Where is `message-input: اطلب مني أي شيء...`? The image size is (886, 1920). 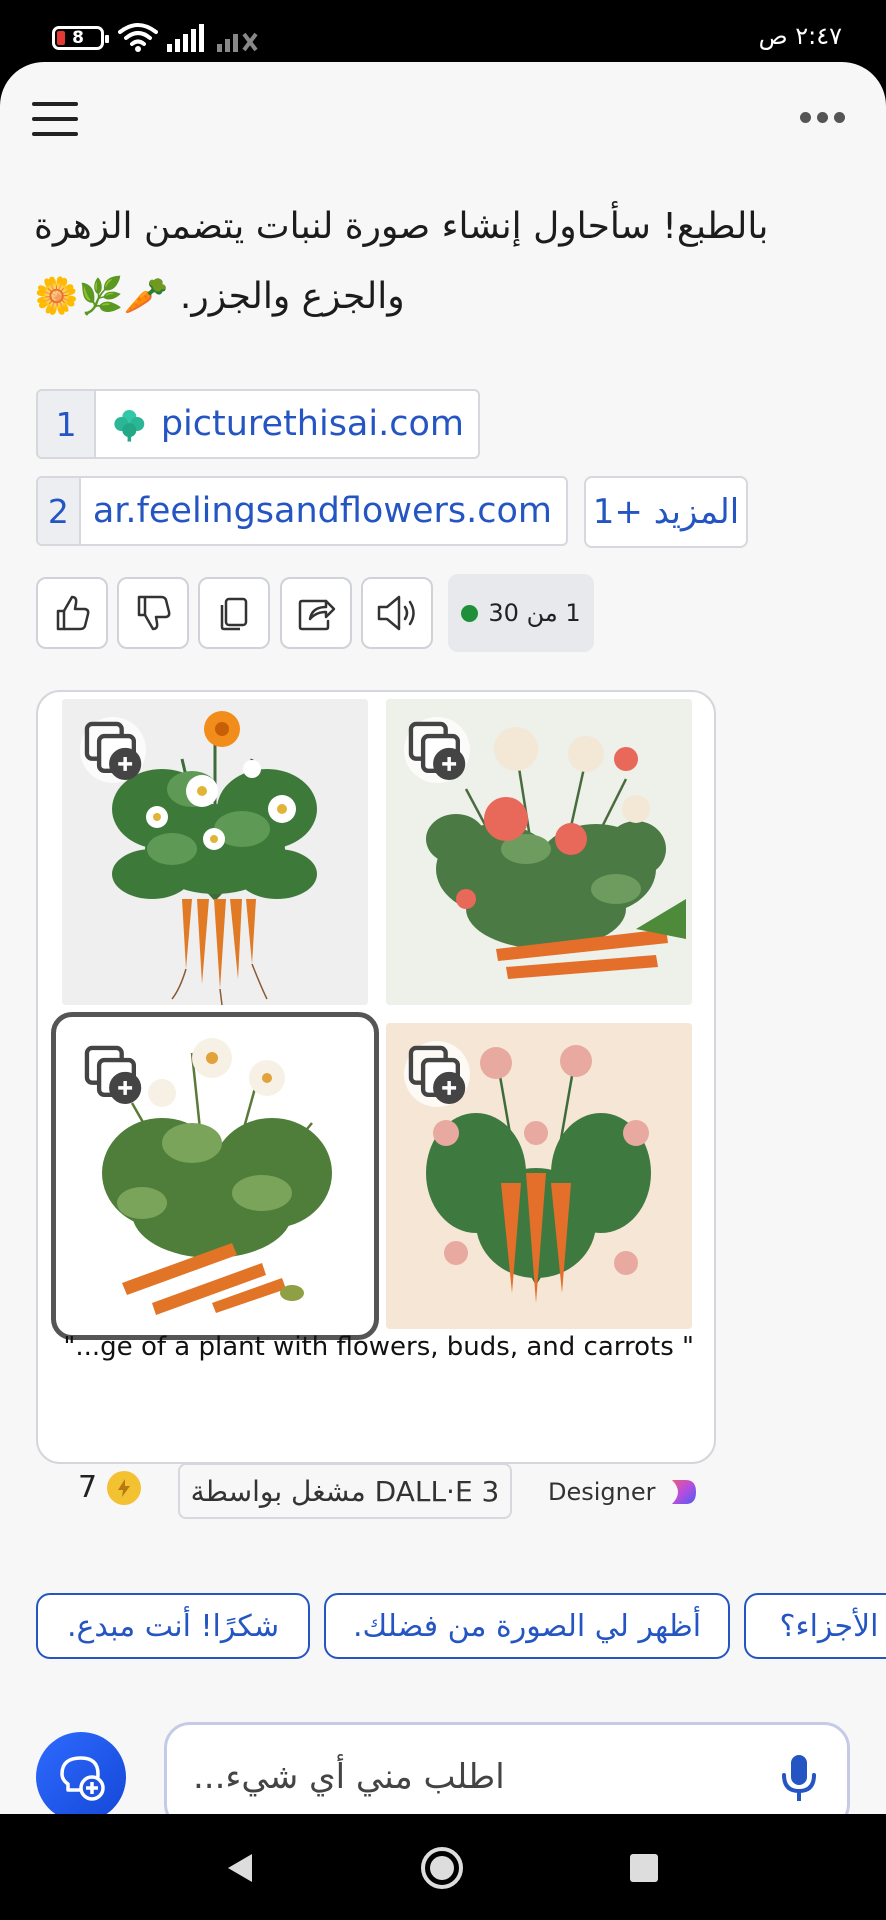
message-input: اطلب مني أي شيء... is located at coordinates (507, 1768).